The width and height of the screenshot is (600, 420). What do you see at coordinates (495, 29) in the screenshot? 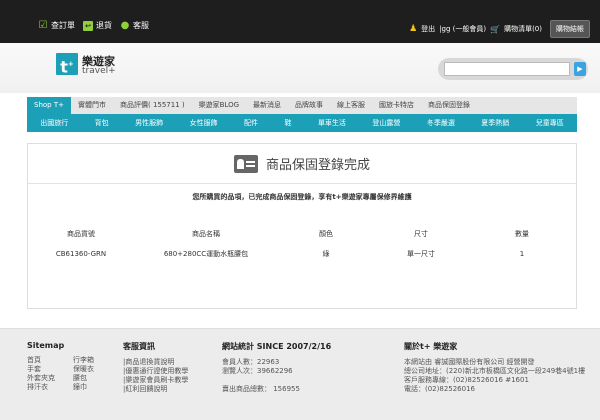
I see `cart-icon: 🛒` at bounding box center [495, 29].